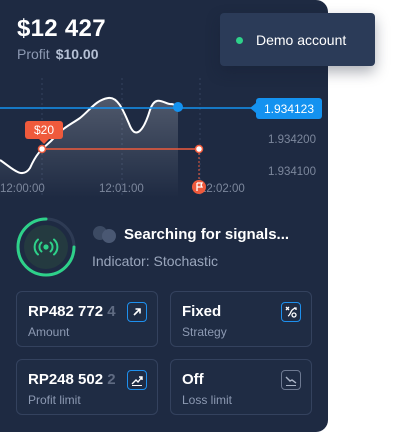 The height and width of the screenshot is (432, 401). I want to click on bet-end-marker, so click(199, 149).